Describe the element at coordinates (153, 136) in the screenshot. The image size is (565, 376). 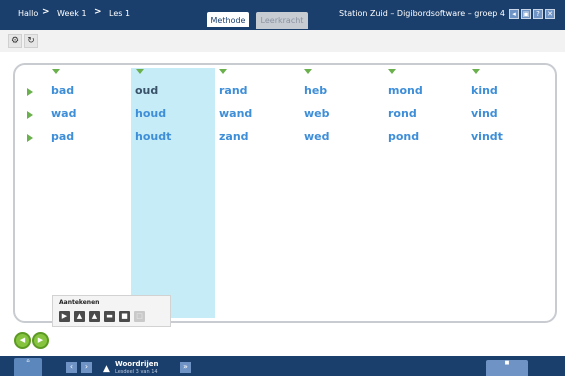
I see `word-cell: houdt` at that location.